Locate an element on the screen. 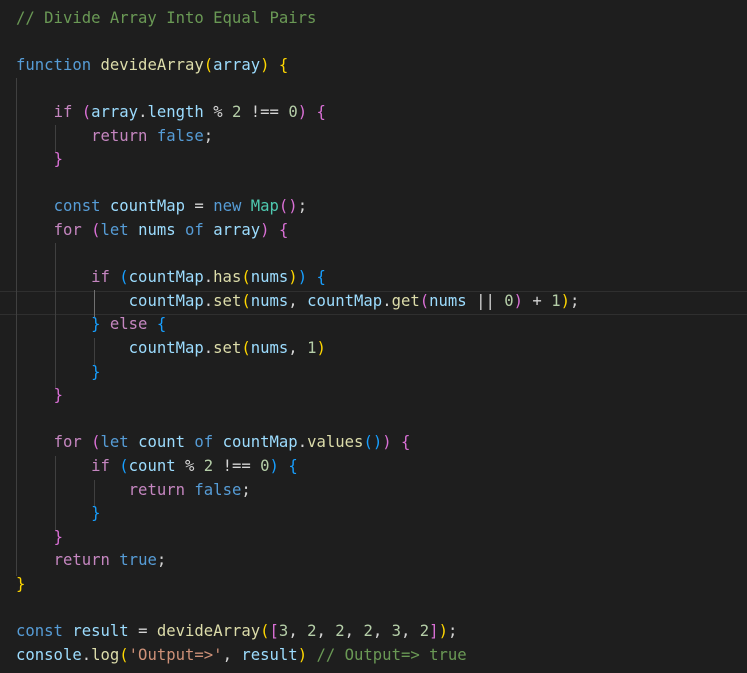  code-token: values is located at coordinates (335, 442).